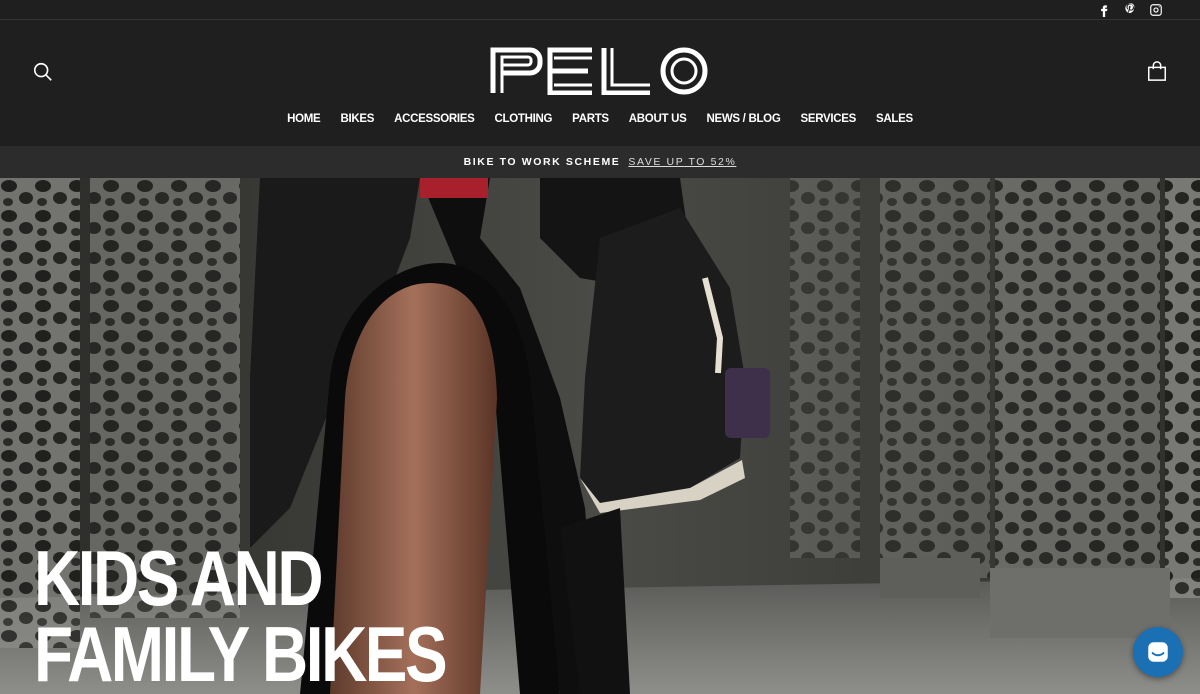 Image resolution: width=1200 pixels, height=694 pixels. What do you see at coordinates (600, 71) in the screenshot?
I see `logo` at bounding box center [600, 71].